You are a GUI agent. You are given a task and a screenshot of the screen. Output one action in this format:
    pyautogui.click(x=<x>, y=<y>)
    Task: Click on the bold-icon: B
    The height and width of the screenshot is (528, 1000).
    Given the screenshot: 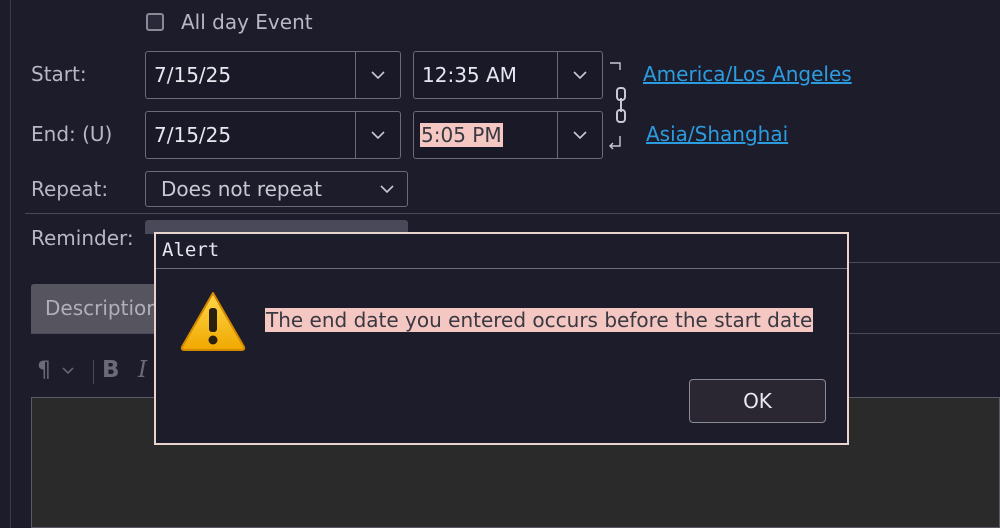 What is the action you would take?
    pyautogui.click(x=111, y=370)
    